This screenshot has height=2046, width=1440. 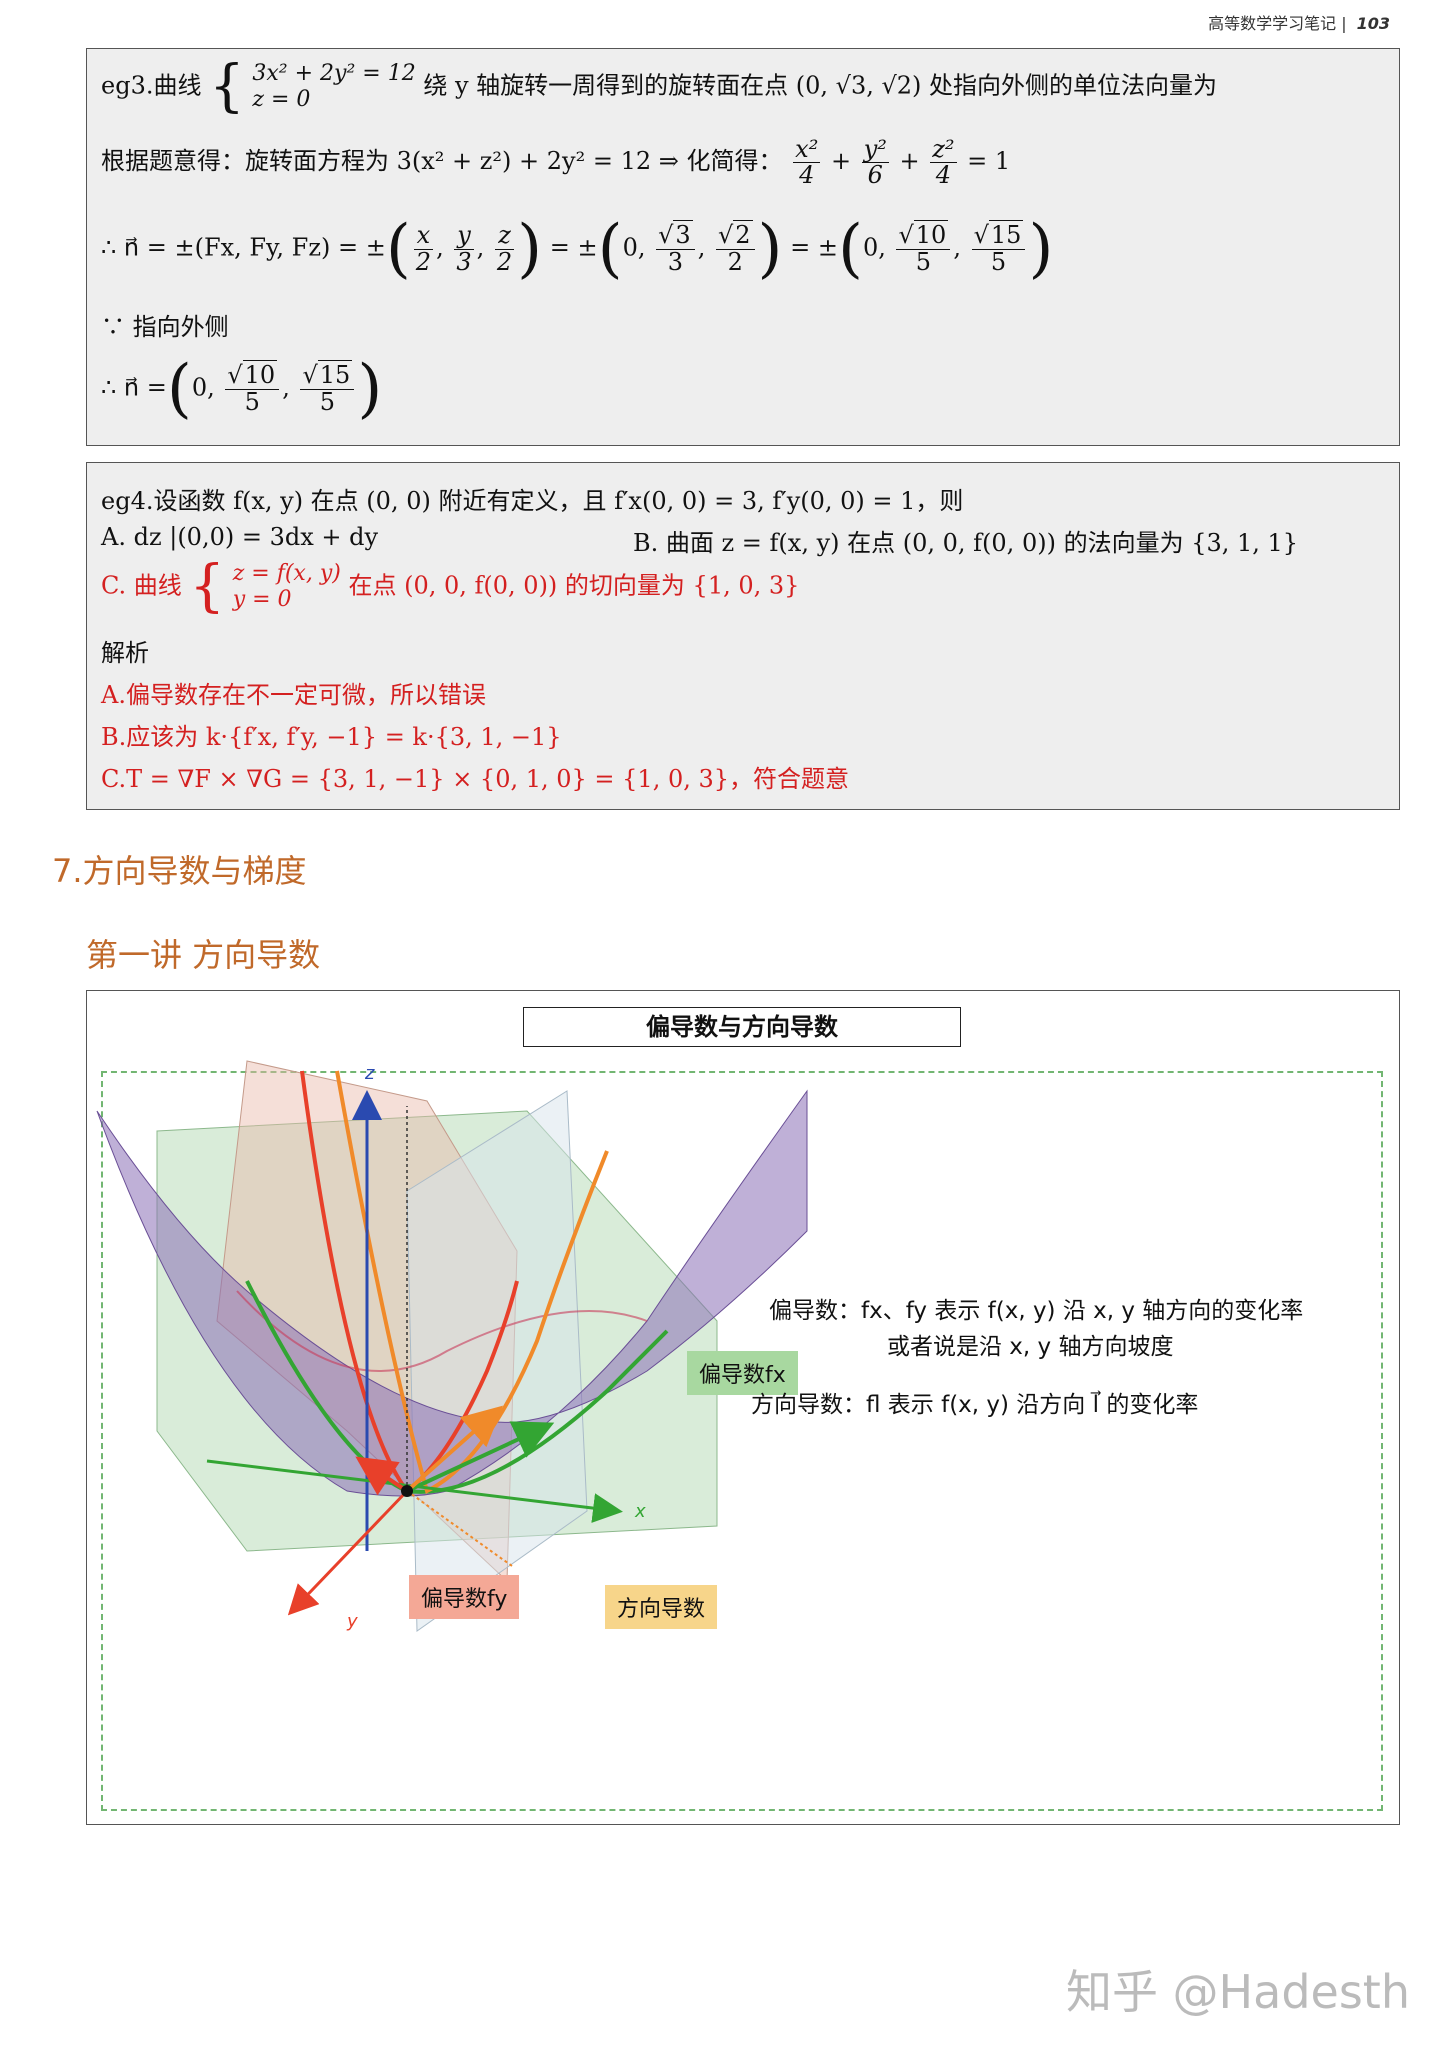 I want to click on x-axis-label: x, so click(x=640, y=1511).